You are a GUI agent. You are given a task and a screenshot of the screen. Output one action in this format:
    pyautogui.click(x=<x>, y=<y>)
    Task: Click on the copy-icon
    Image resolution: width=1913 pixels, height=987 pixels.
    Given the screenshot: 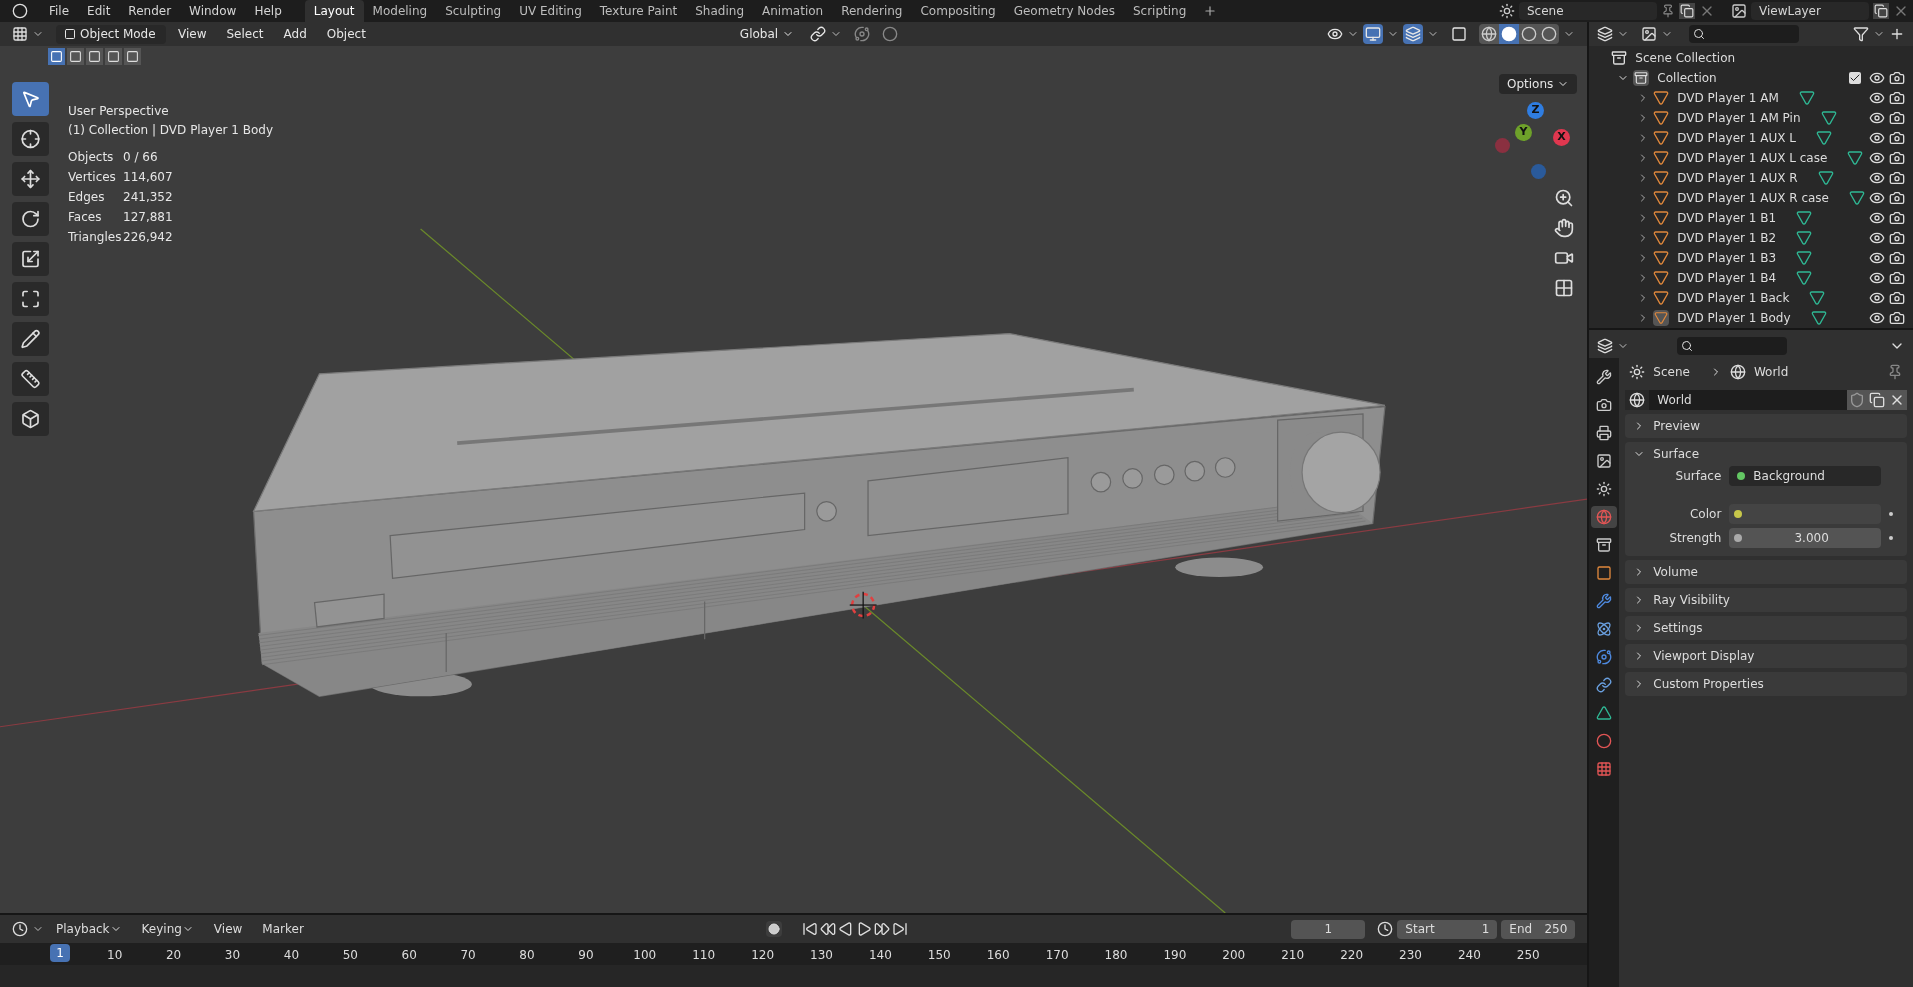 What is the action you would take?
    pyautogui.click(x=1881, y=11)
    